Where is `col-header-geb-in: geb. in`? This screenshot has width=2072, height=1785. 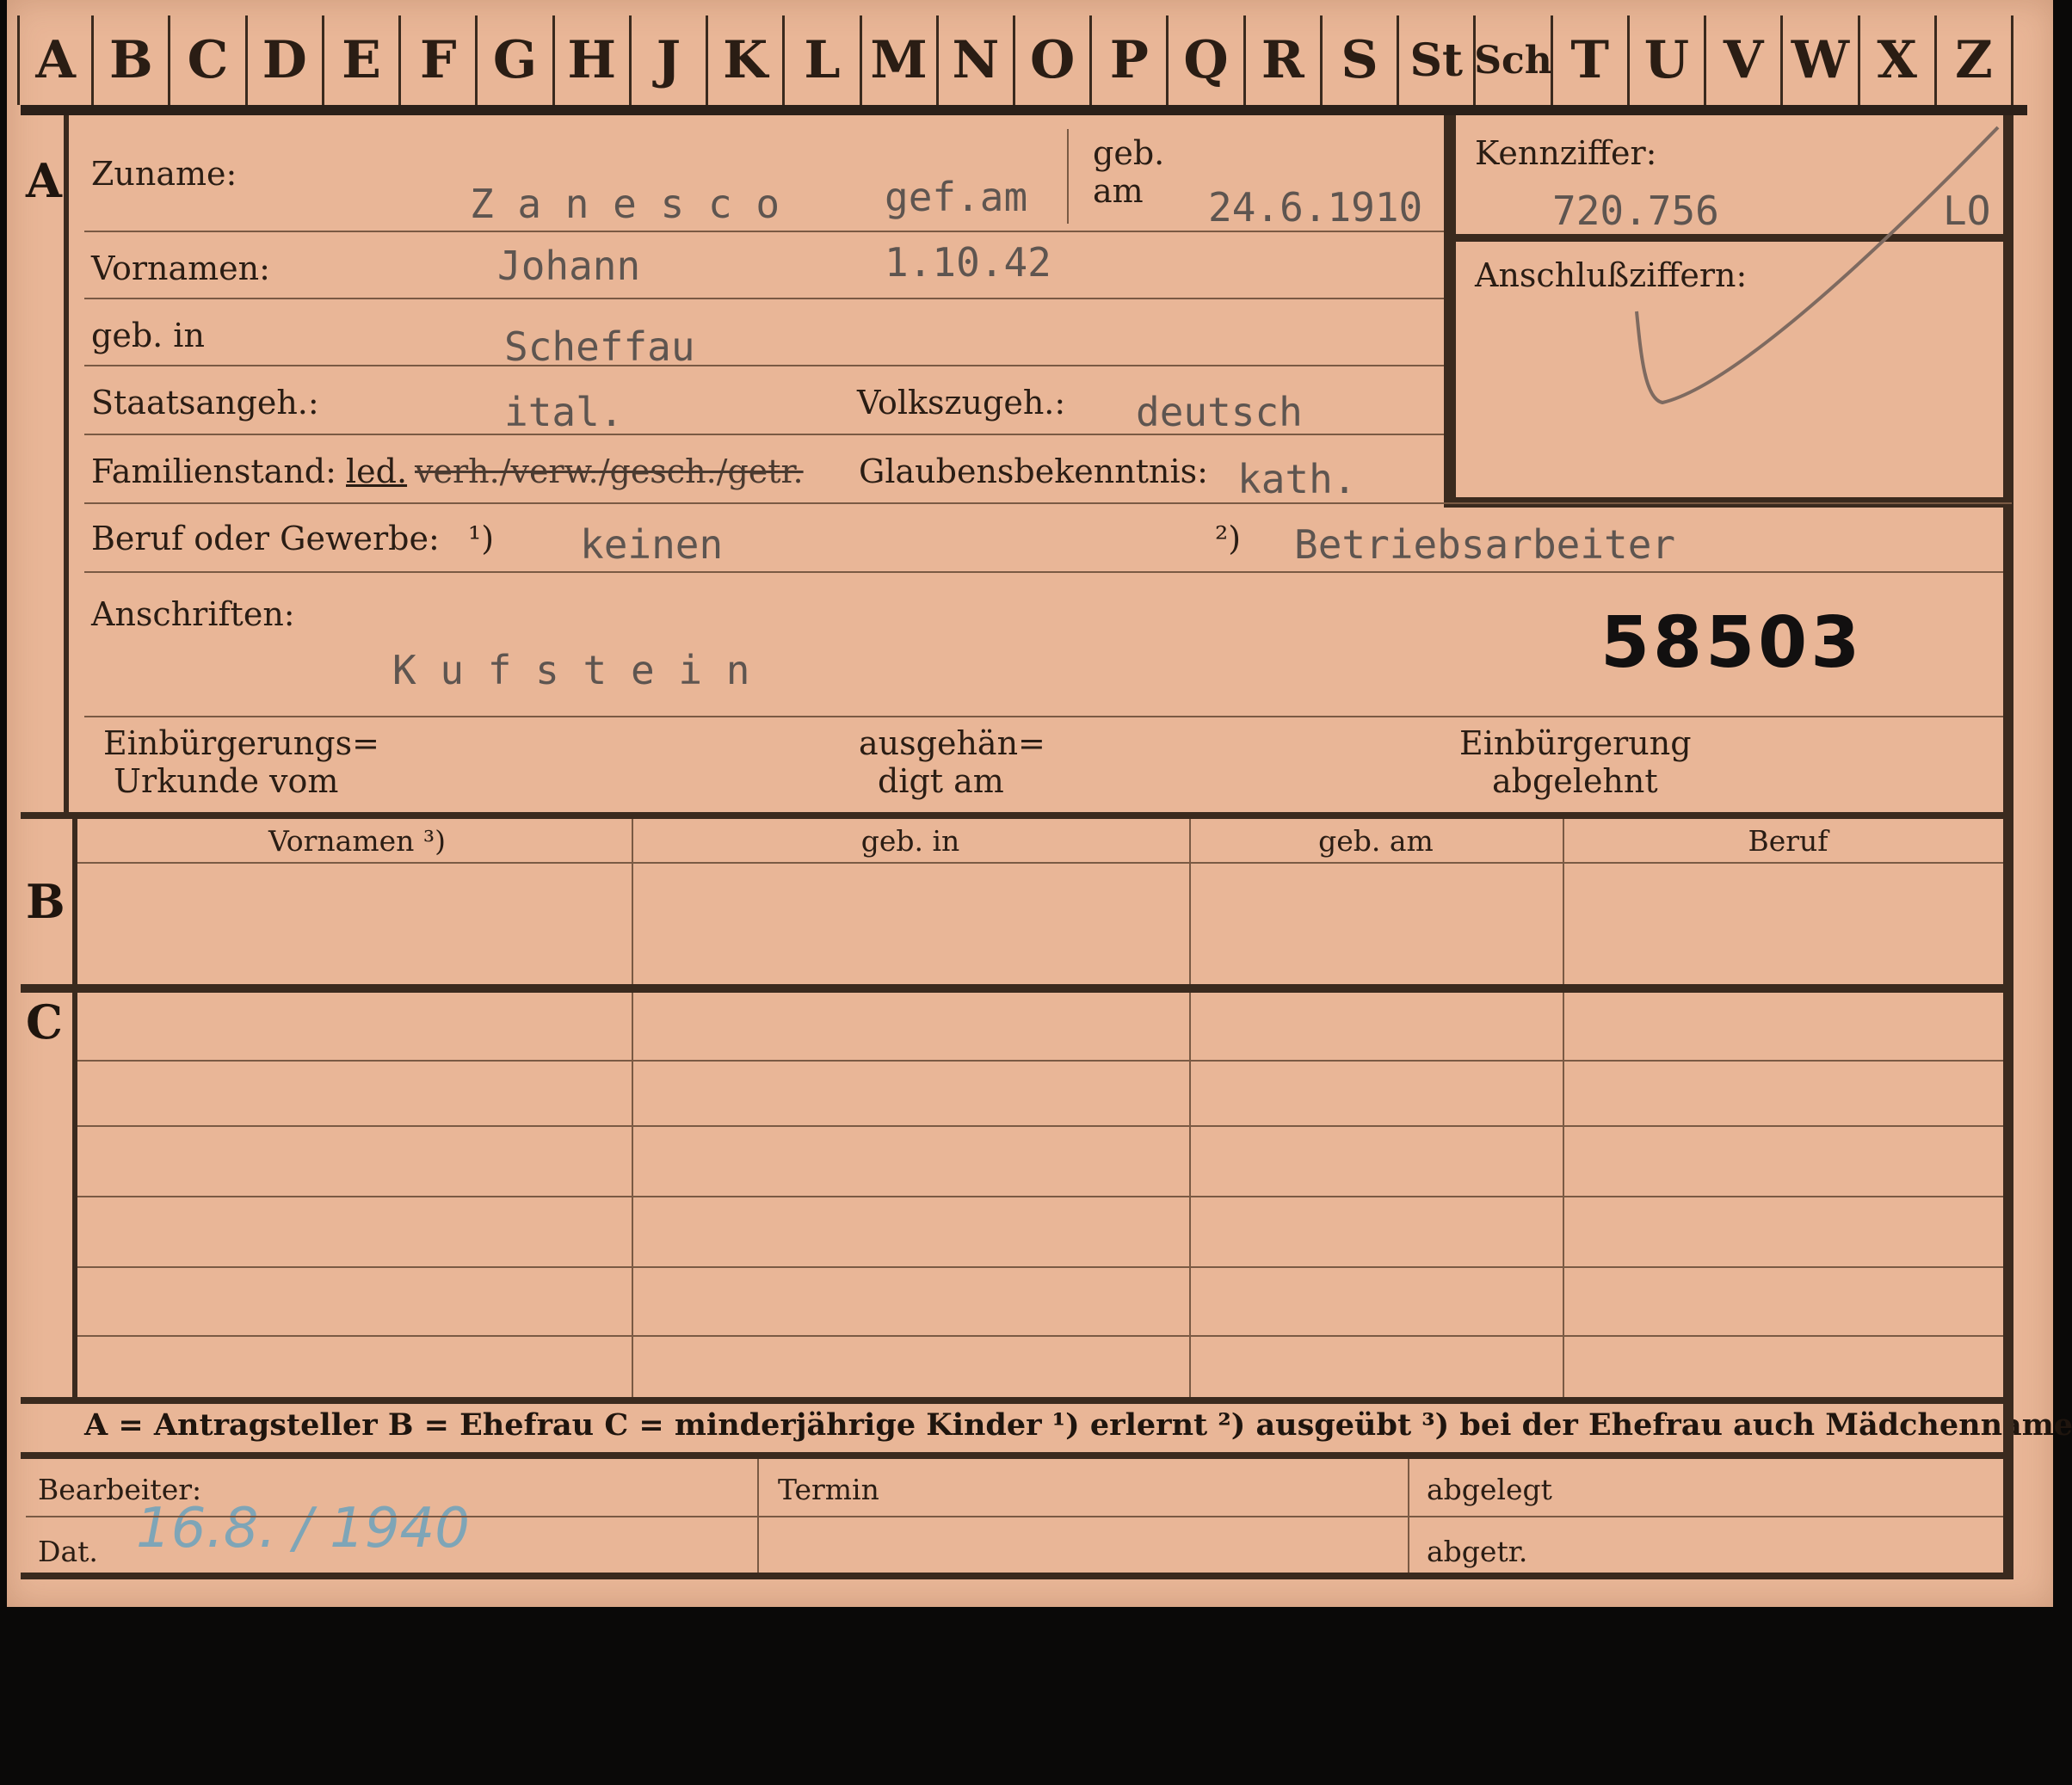
col-header-geb-in: geb. in is located at coordinates (910, 841).